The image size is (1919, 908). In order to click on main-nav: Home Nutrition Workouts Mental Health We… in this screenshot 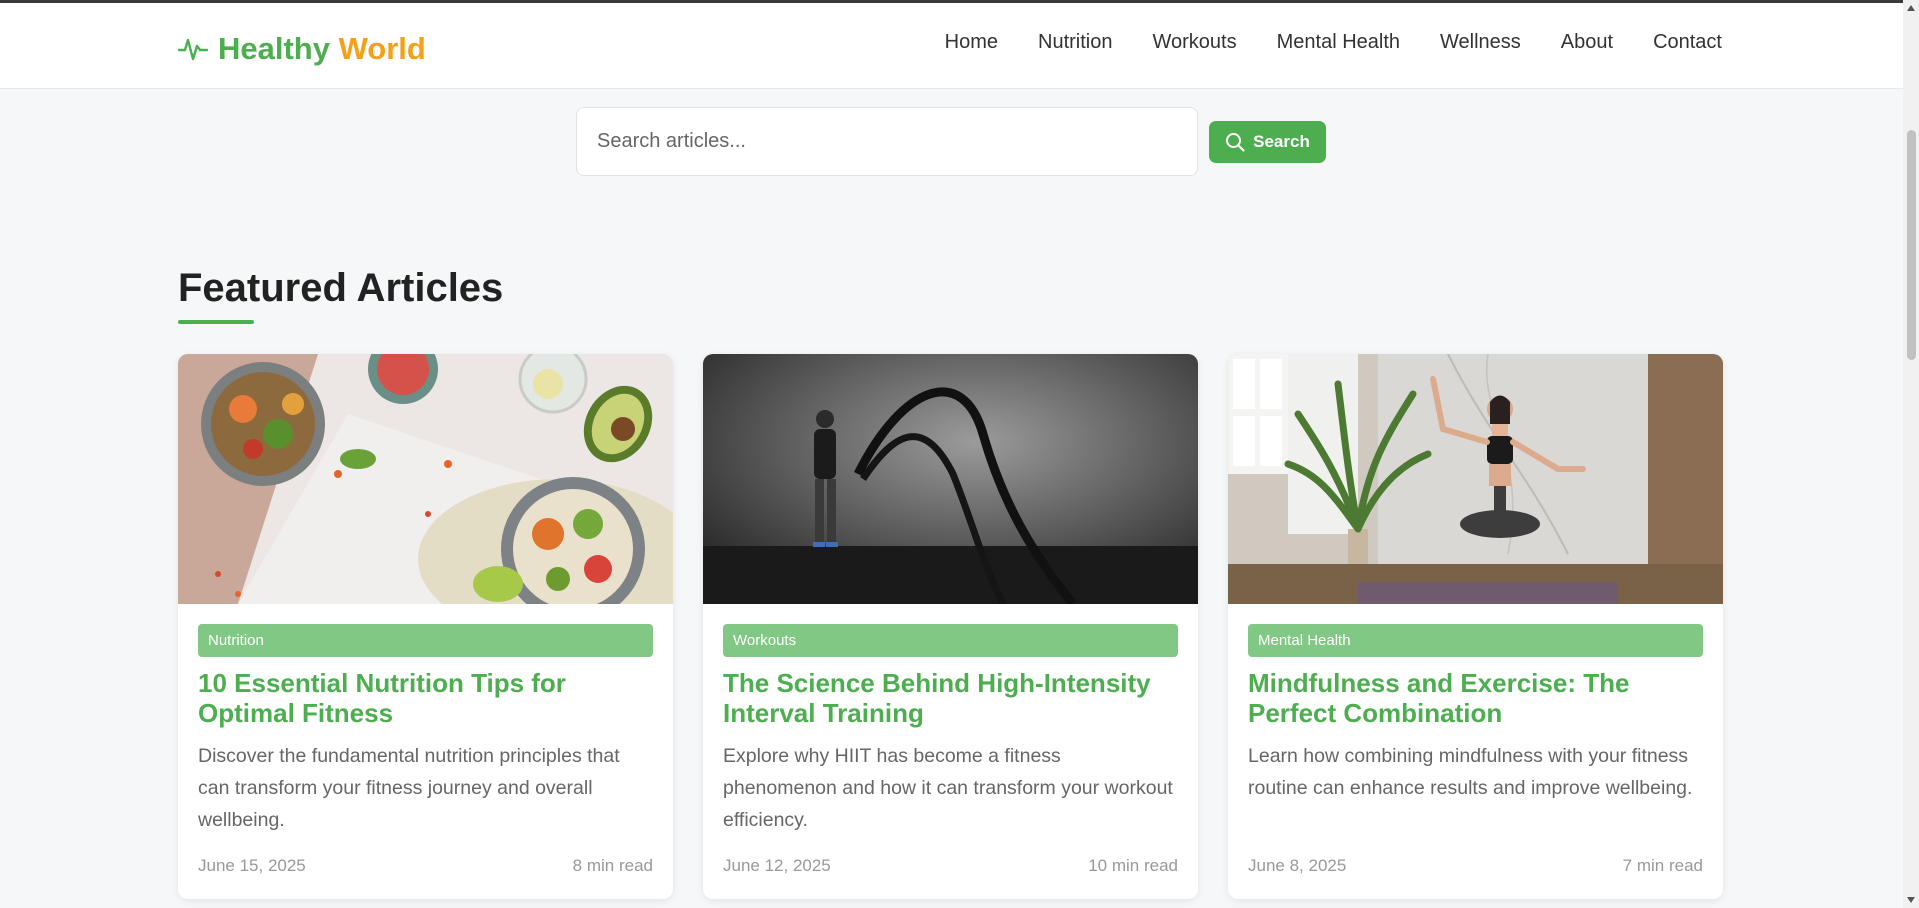, I will do `click(1333, 42)`.